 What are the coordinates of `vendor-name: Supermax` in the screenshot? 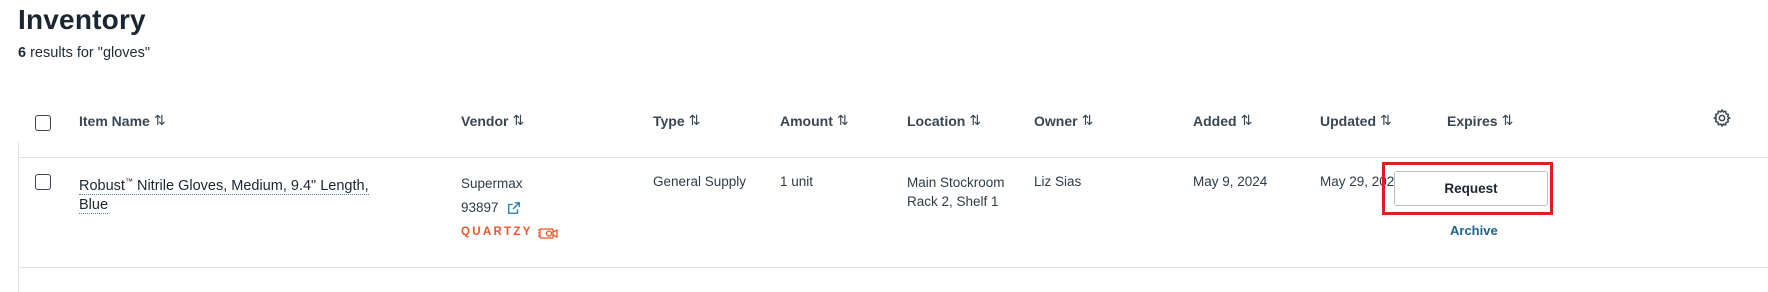 It's located at (492, 183).